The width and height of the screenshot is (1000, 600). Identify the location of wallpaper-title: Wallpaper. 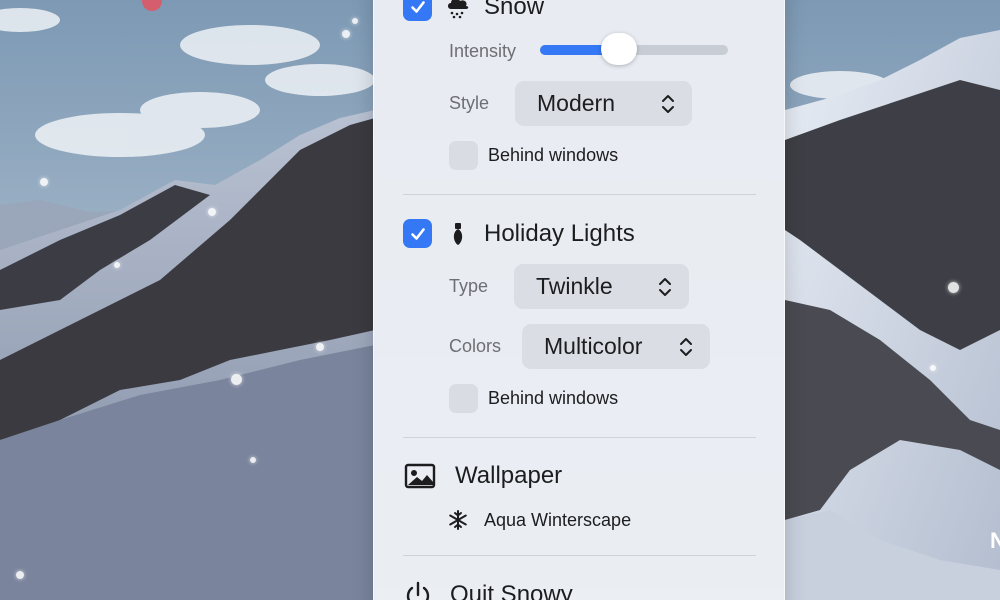
(509, 475).